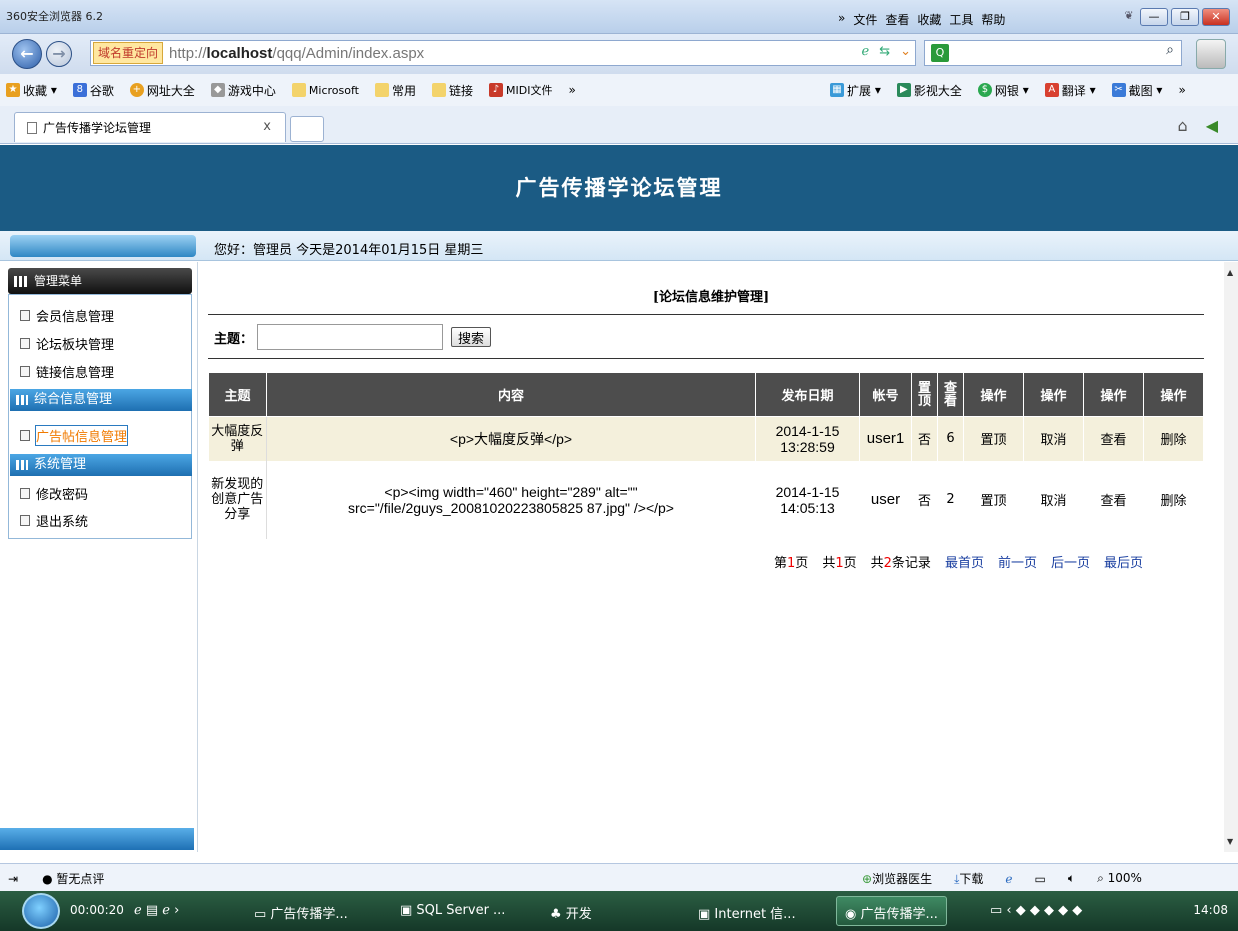 This screenshot has width=1238, height=931. Describe the element at coordinates (903, 90) in the screenshot. I see `video-icon: ▶` at that location.